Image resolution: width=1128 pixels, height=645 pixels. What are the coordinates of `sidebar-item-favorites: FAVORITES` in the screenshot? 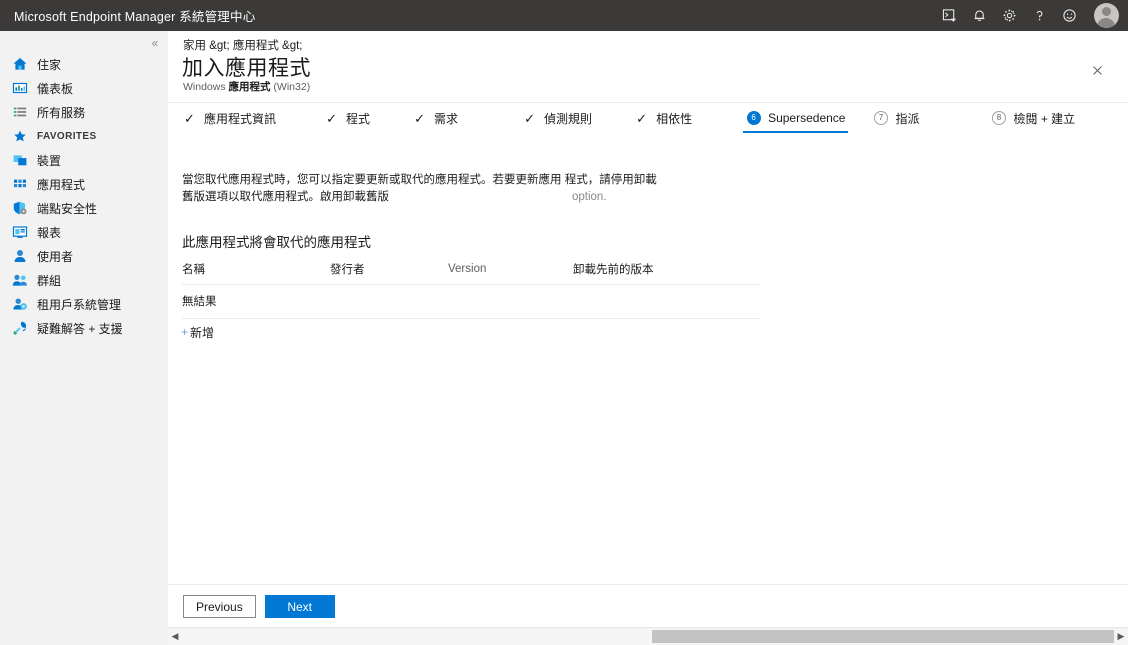 It's located at (84, 136).